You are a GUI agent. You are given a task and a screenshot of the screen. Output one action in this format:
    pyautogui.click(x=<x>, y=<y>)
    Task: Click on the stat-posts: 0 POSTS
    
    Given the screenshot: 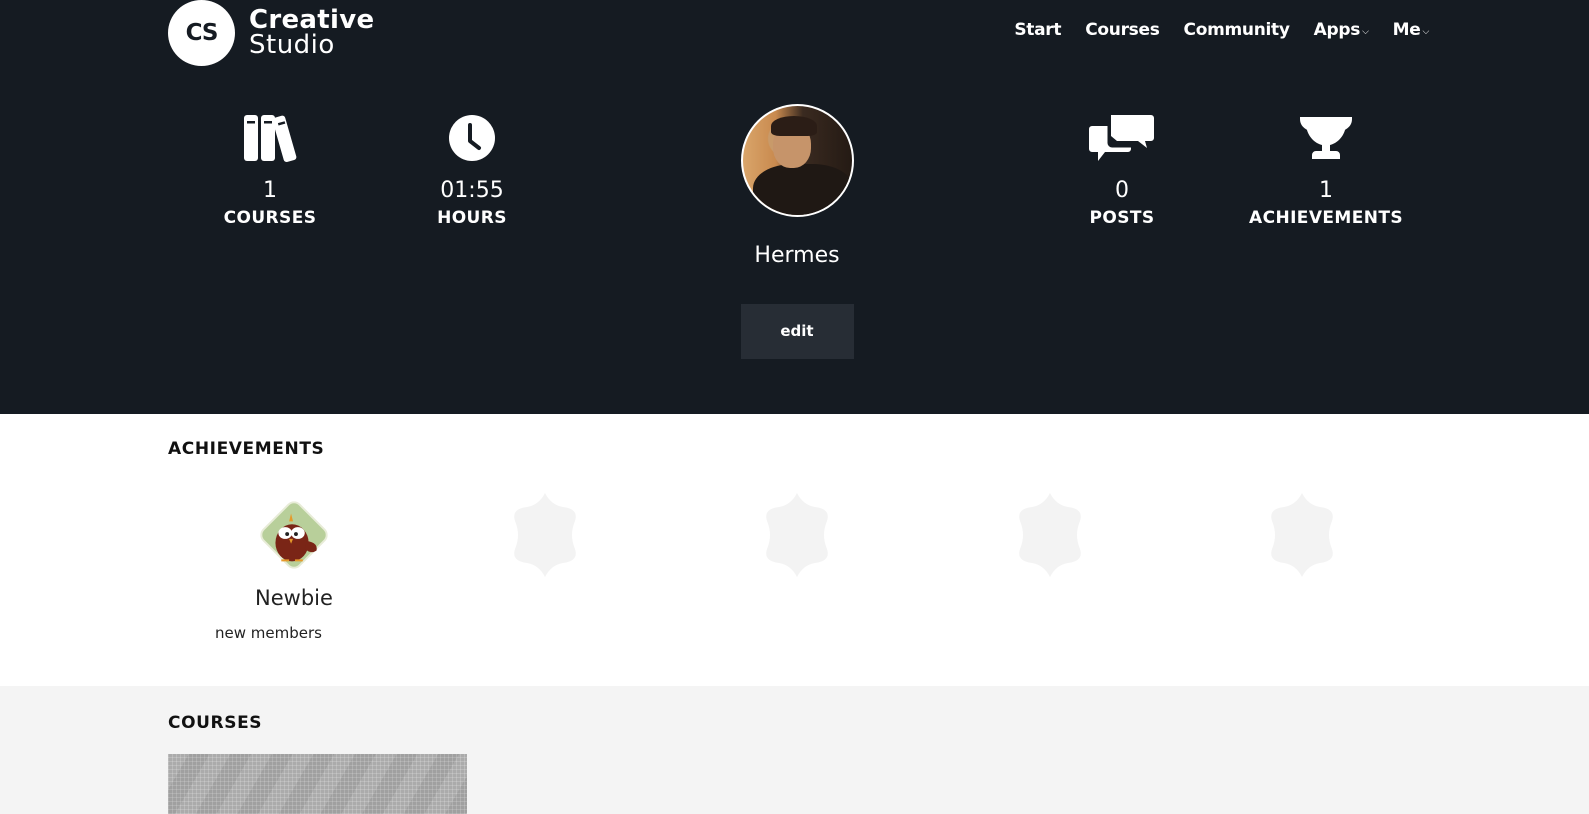 What is the action you would take?
    pyautogui.click(x=1122, y=170)
    